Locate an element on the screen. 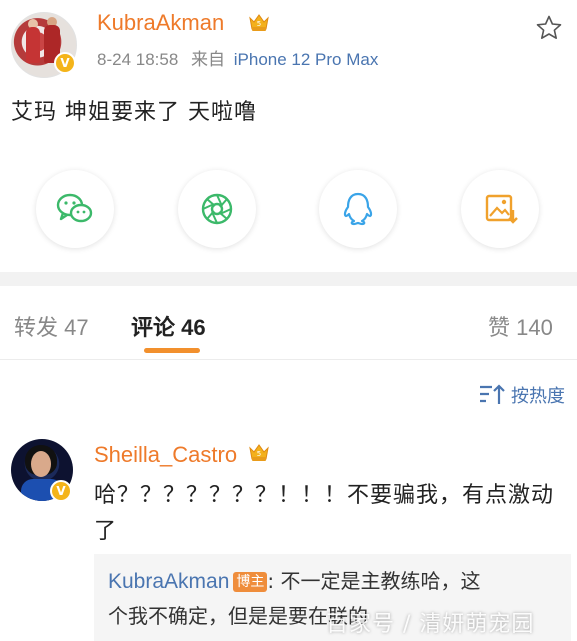 Image resolution: width=577 pixels, height=641 pixels. sort-label: 按热度 is located at coordinates (538, 396).